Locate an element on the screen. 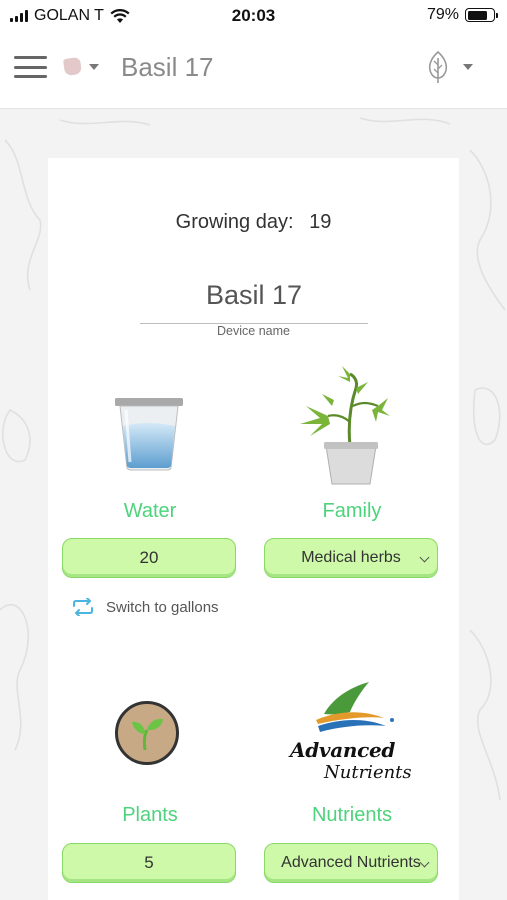  nutrients-select: Advanced Nutrients is located at coordinates (351, 863).